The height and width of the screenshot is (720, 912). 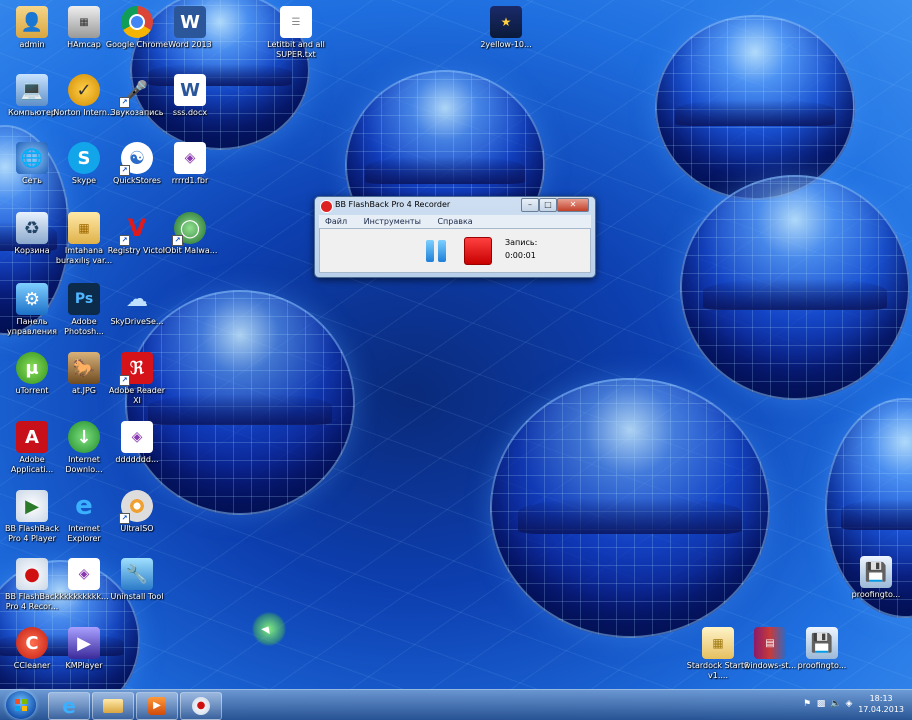 What do you see at coordinates (835, 704) in the screenshot?
I see `volume-icon: 🔈` at bounding box center [835, 704].